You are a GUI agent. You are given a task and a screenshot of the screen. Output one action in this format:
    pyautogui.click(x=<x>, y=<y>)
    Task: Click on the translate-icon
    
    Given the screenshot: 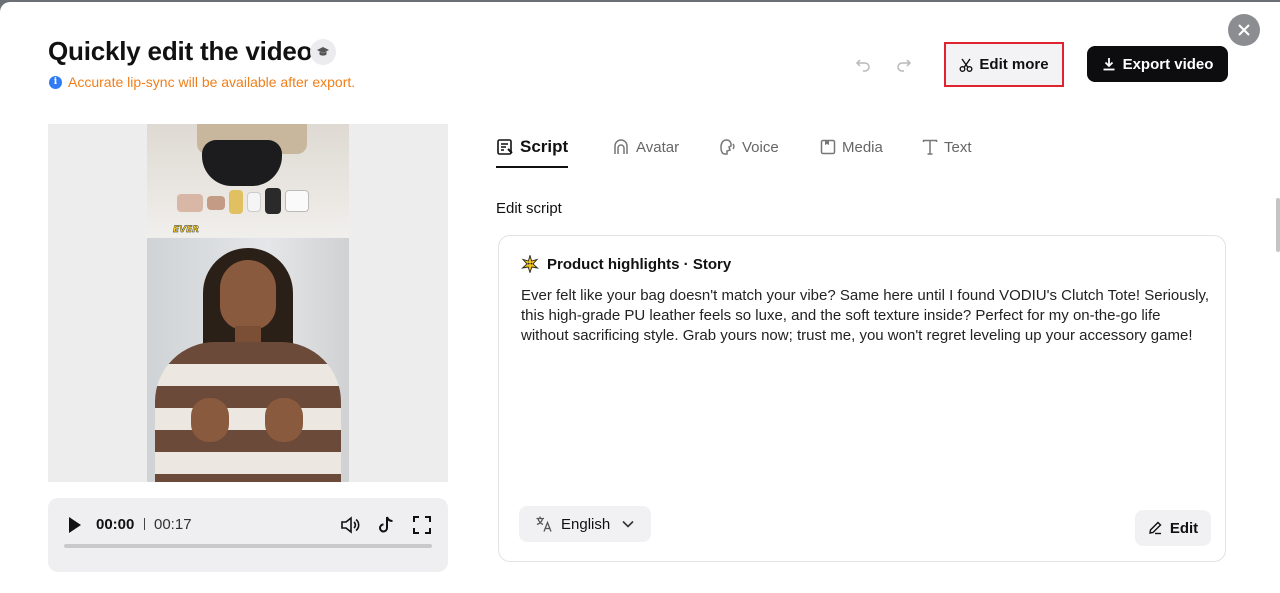 What is the action you would take?
    pyautogui.click(x=544, y=524)
    